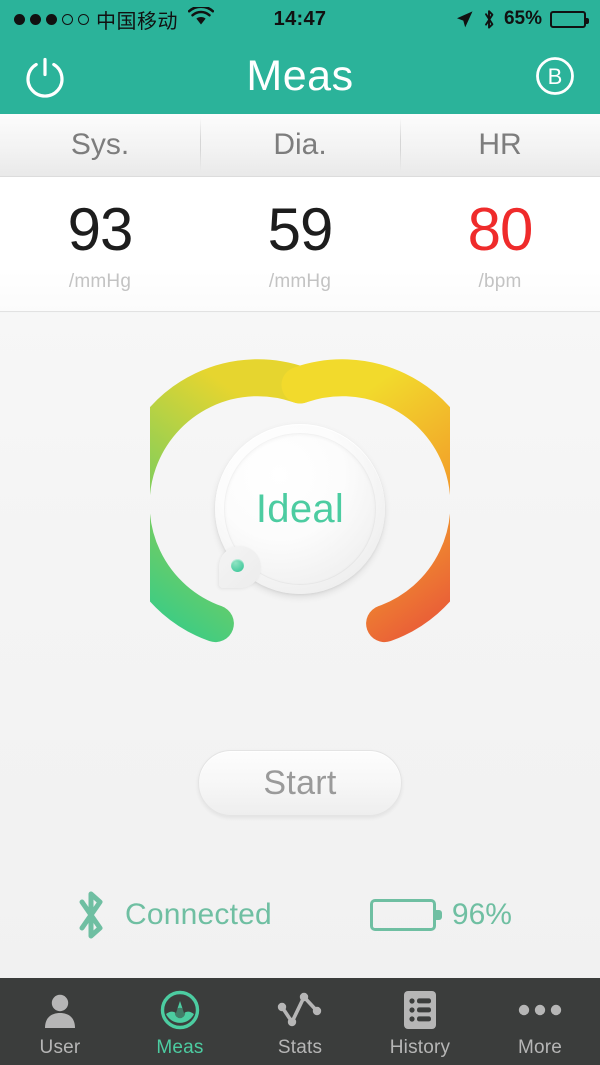  I want to click on reading-dia-value: 59, so click(300, 229).